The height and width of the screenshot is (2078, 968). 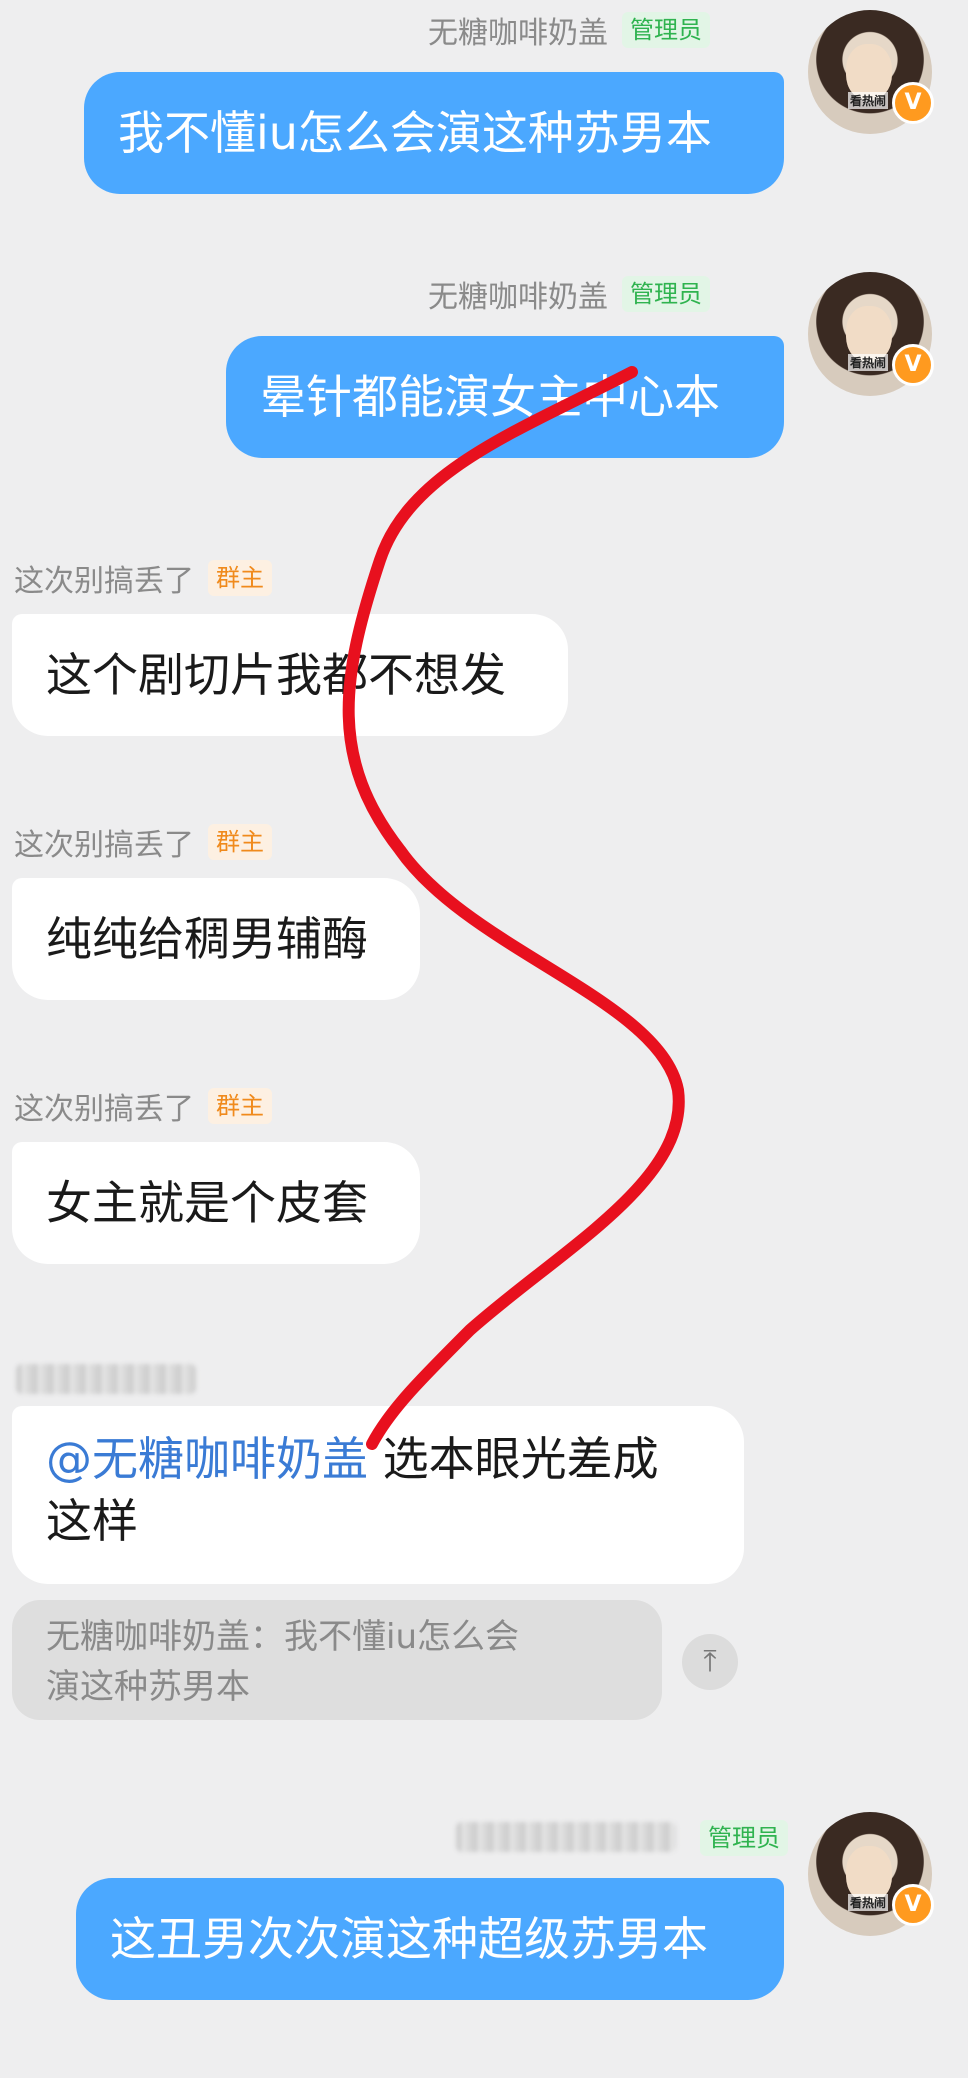 I want to click on mention-link: @无糖咖啡奶盖, so click(x=207, y=1459).